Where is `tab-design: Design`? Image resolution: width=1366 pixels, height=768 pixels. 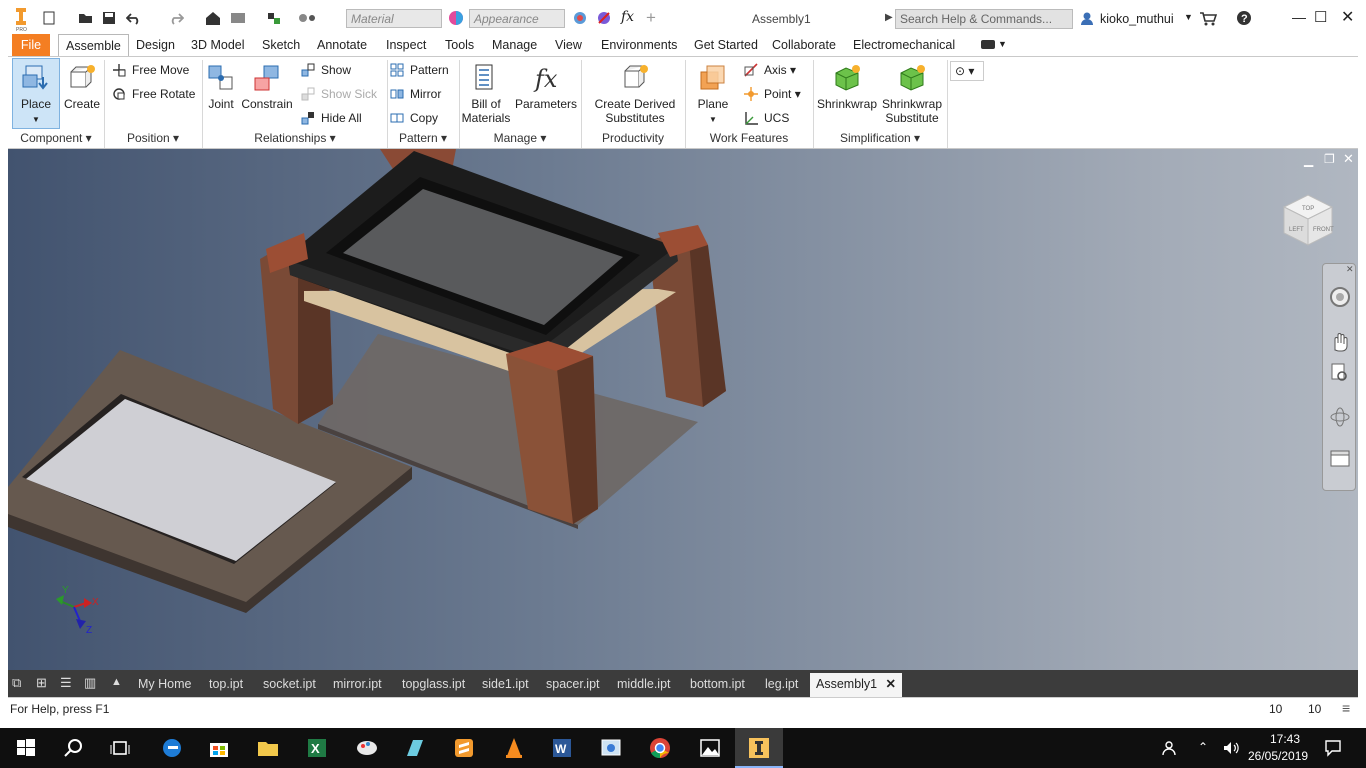
tab-design: Design is located at coordinates (155, 45).